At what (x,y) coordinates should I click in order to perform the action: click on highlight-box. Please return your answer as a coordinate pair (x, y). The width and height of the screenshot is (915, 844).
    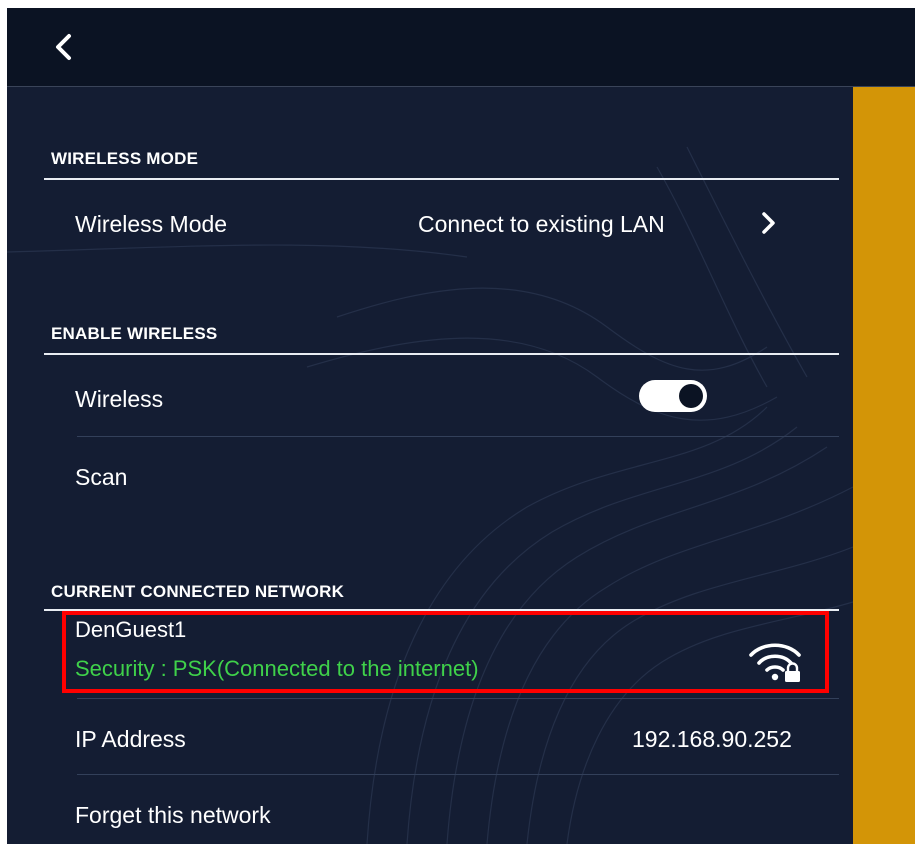
    Looking at the image, I should click on (445, 652).